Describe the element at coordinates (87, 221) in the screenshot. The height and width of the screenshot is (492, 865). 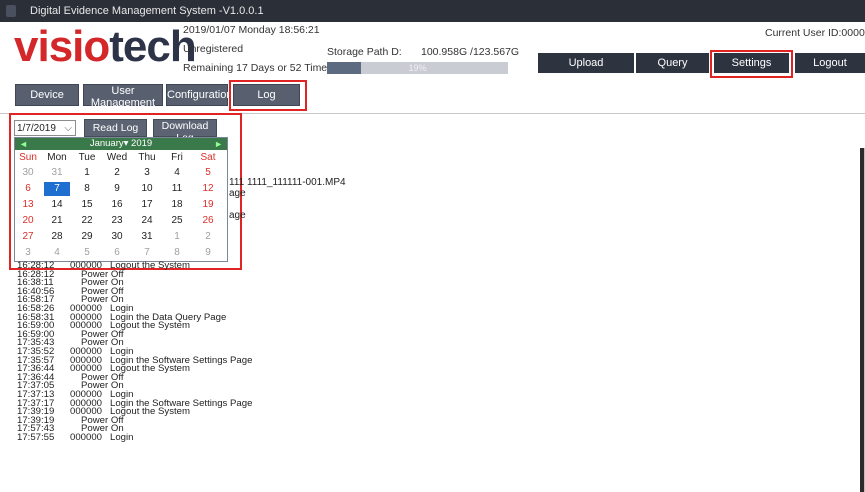
I see `calendar-day: 22` at that location.